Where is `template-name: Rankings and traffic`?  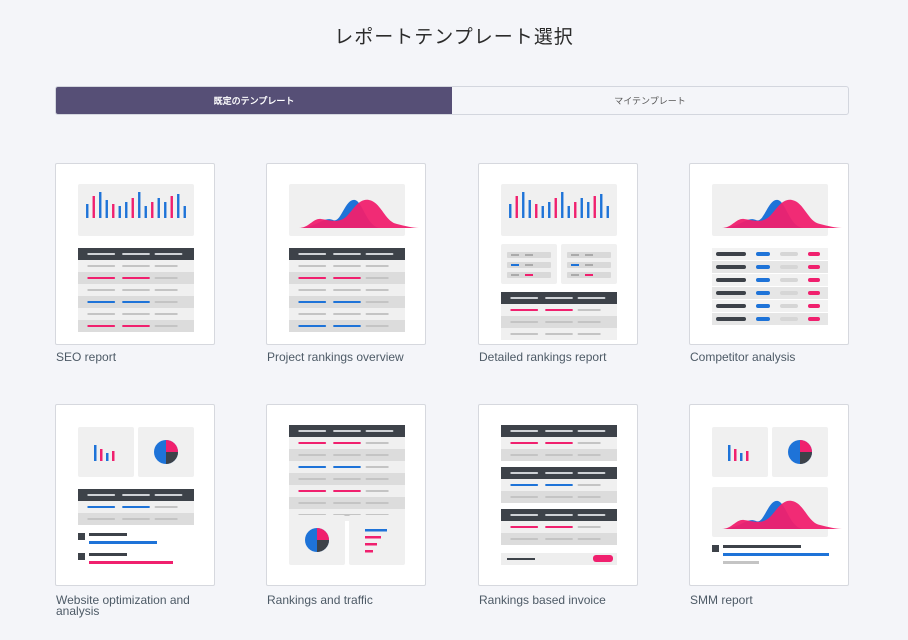
template-name: Rankings and traffic is located at coordinates (342, 600).